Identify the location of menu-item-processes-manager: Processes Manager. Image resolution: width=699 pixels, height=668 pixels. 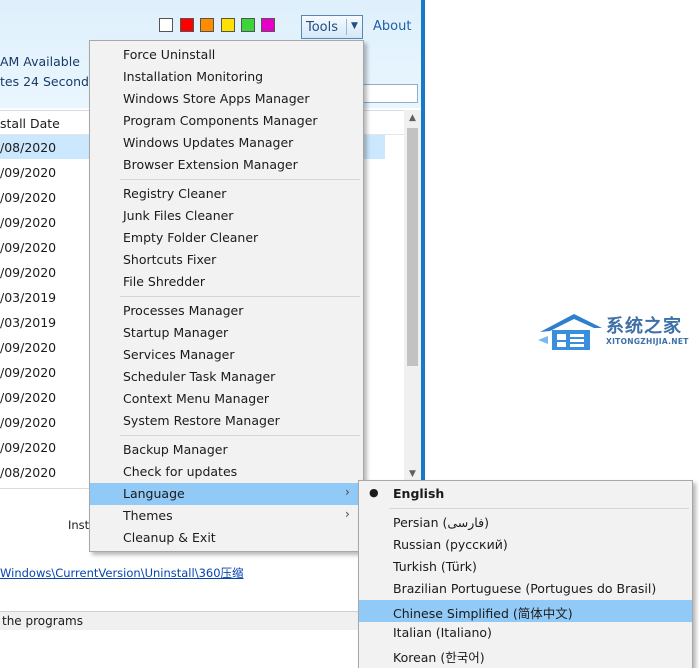
(226, 311).